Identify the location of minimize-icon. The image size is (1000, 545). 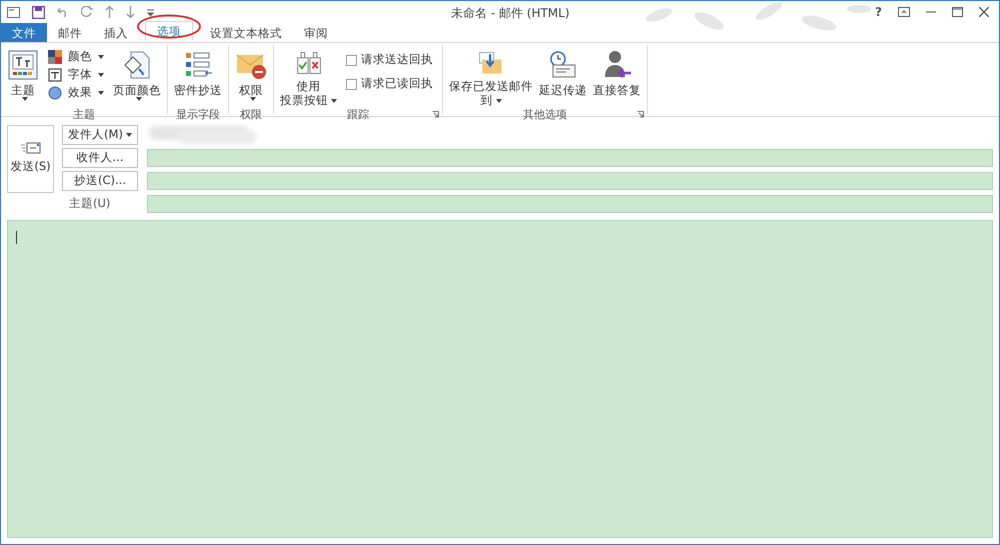
(931, 12).